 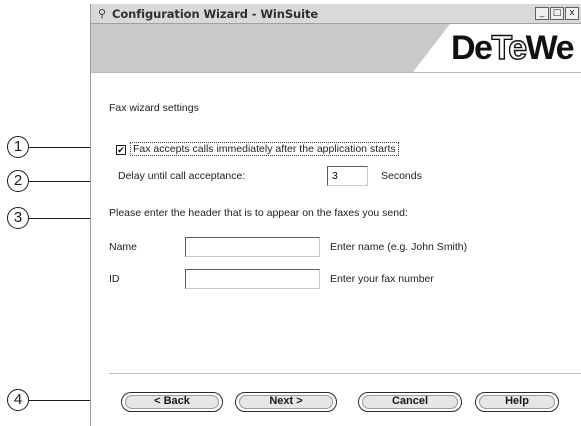 I want to click on back-button: < Back, so click(x=172, y=402).